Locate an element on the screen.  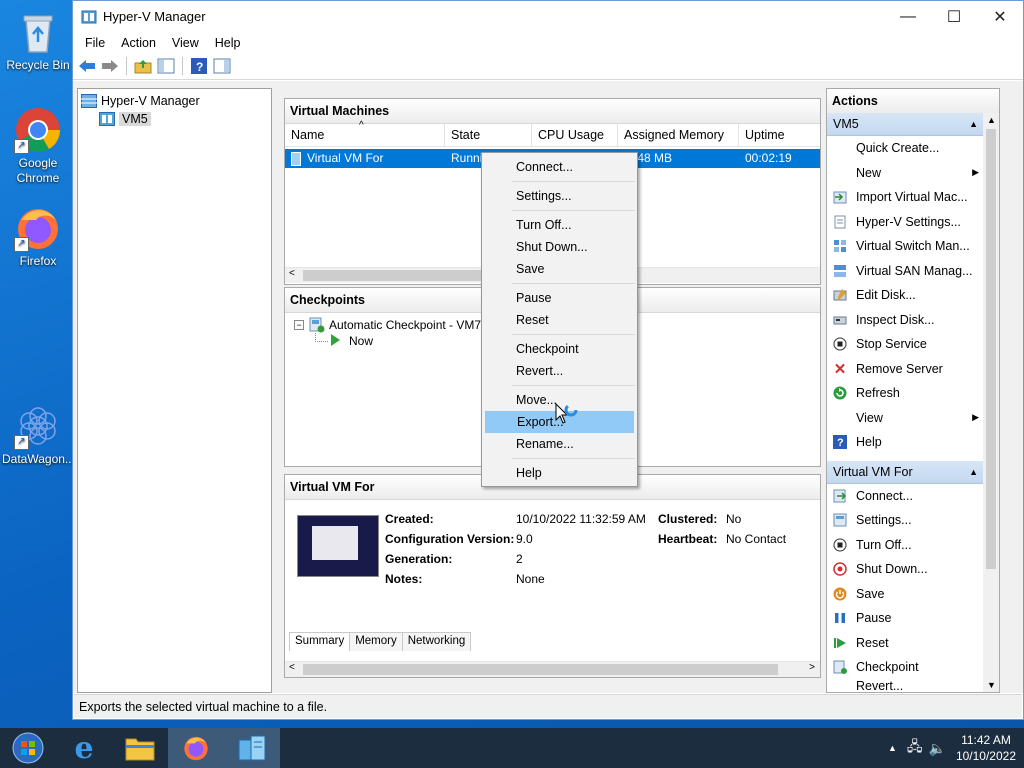
action-refresh: Refresh is located at coordinates (905, 393).